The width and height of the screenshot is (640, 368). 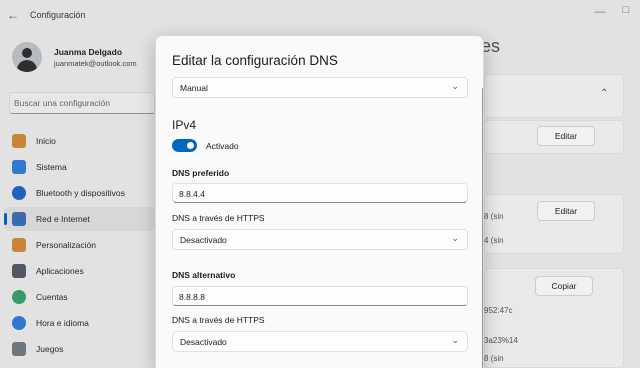 I want to click on ipv4-heading: IPv4, so click(x=184, y=125).